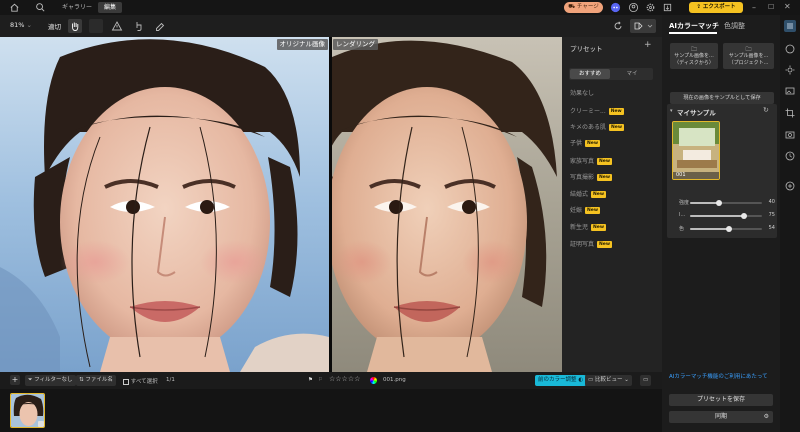 Image resolution: width=800 pixels, height=432 pixels. I want to click on import-icon, so click(667, 7).